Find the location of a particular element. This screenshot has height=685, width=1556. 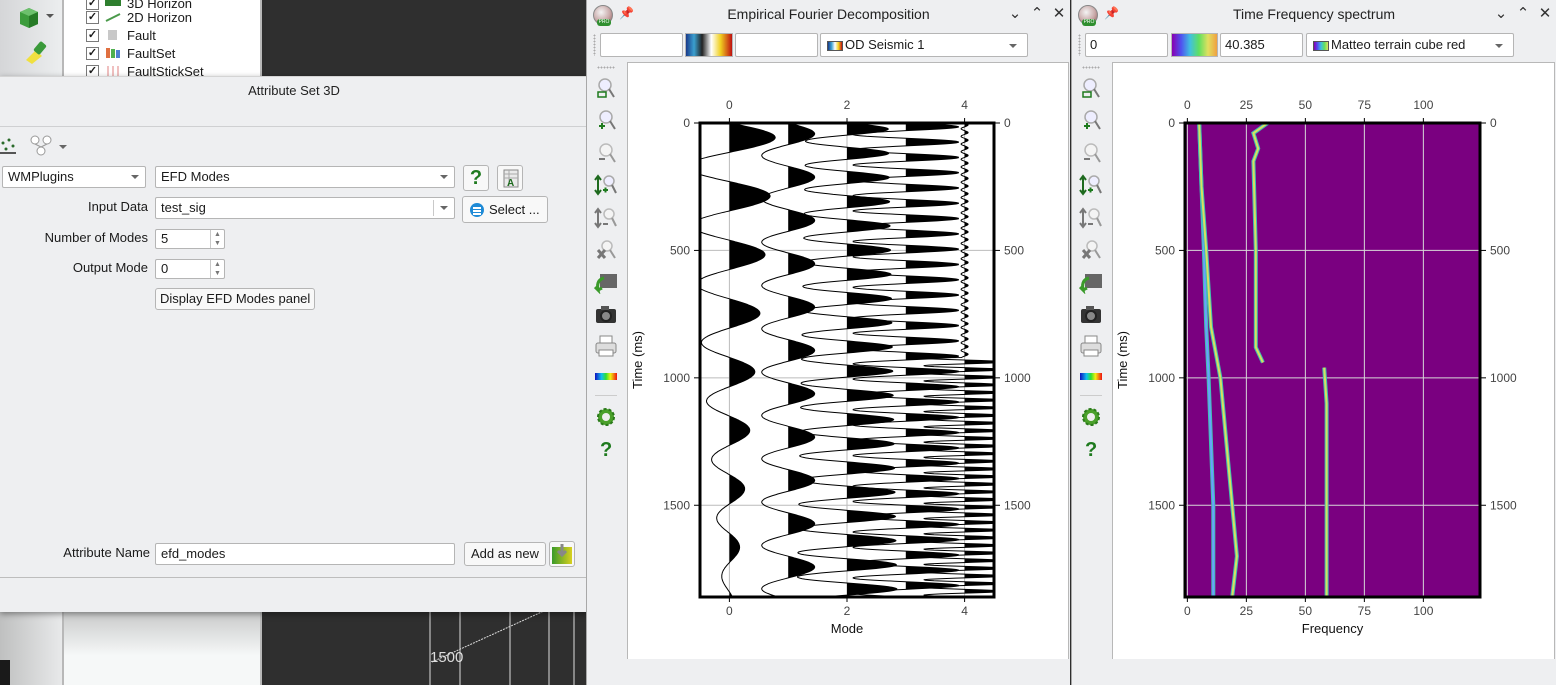

x-tick-label-bottom: 50 is located at coordinates (1306, 611).